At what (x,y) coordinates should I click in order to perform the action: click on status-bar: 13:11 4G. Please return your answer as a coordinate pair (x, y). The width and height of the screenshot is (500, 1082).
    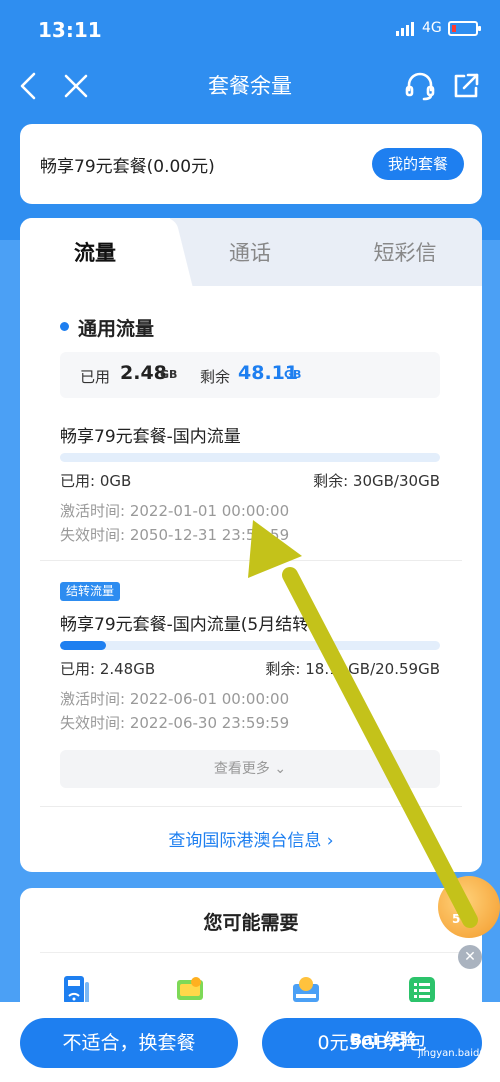
    Looking at the image, I should click on (250, 29).